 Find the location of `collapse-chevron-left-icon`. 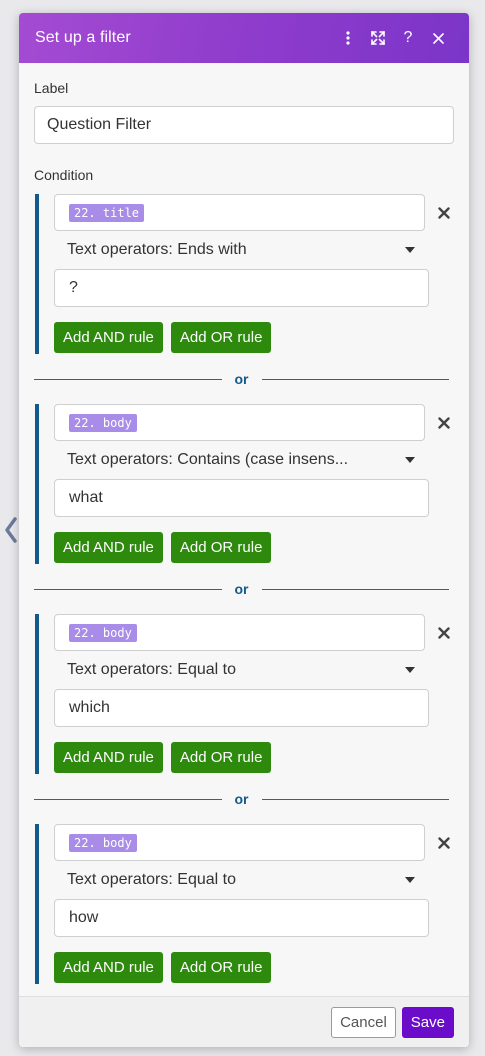

collapse-chevron-left-icon is located at coordinates (11, 530).